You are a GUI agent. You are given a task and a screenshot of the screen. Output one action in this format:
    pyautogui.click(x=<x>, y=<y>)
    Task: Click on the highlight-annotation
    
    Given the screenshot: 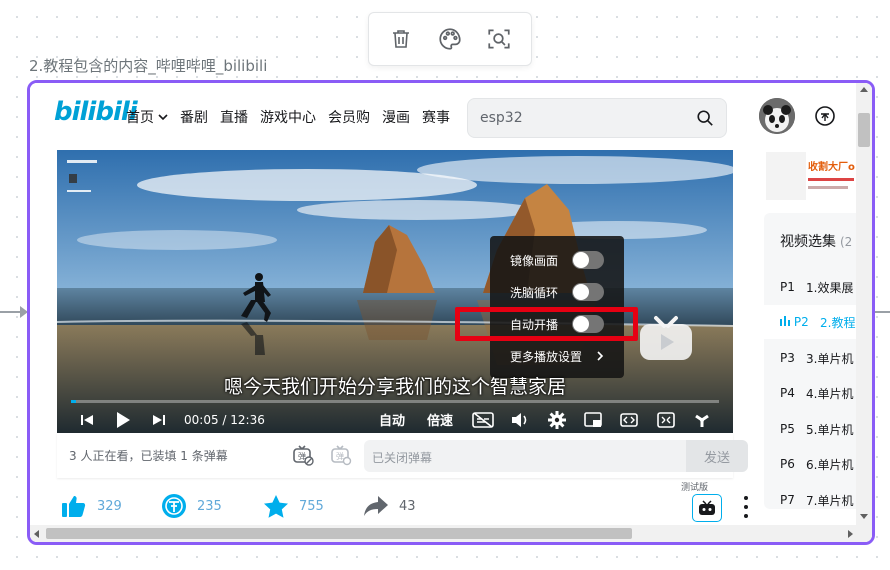 What is the action you would take?
    pyautogui.click(x=546, y=324)
    